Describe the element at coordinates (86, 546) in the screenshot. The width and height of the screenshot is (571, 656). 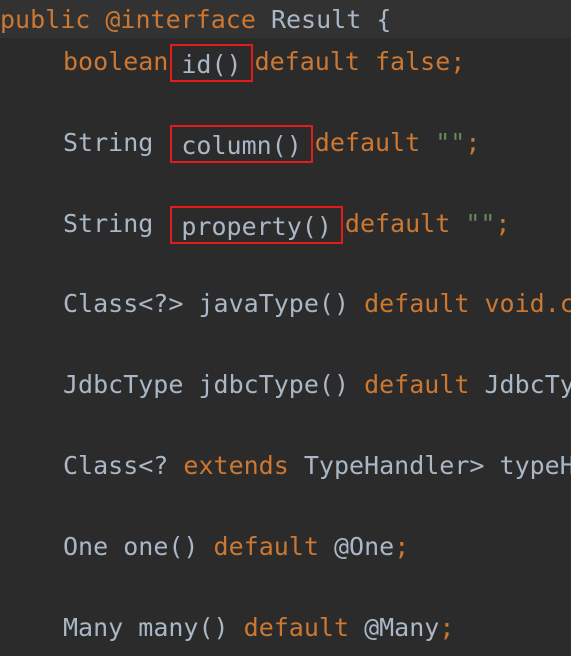
I see `type-one: One` at that location.